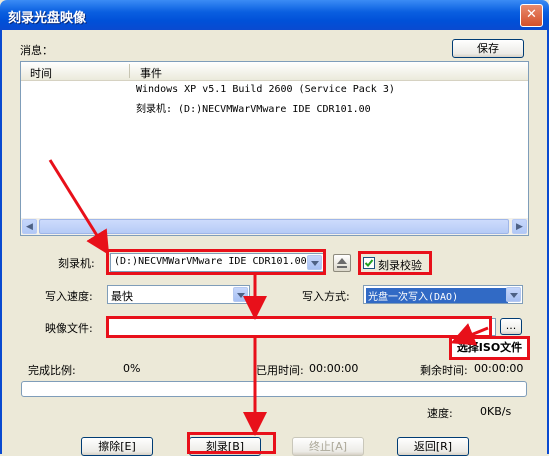 The height and width of the screenshot is (456, 549). What do you see at coordinates (231, 443) in the screenshot?
I see `burn-highlight-box` at bounding box center [231, 443].